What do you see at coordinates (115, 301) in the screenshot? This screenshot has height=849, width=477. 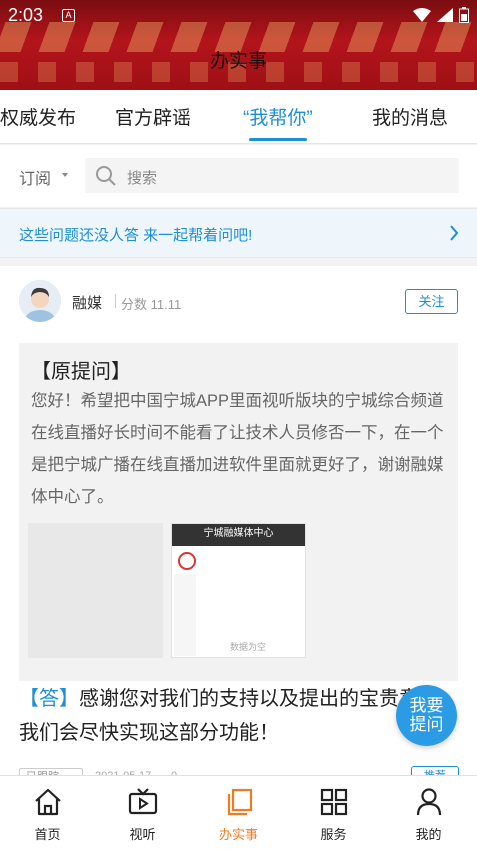 I see `divider` at bounding box center [115, 301].